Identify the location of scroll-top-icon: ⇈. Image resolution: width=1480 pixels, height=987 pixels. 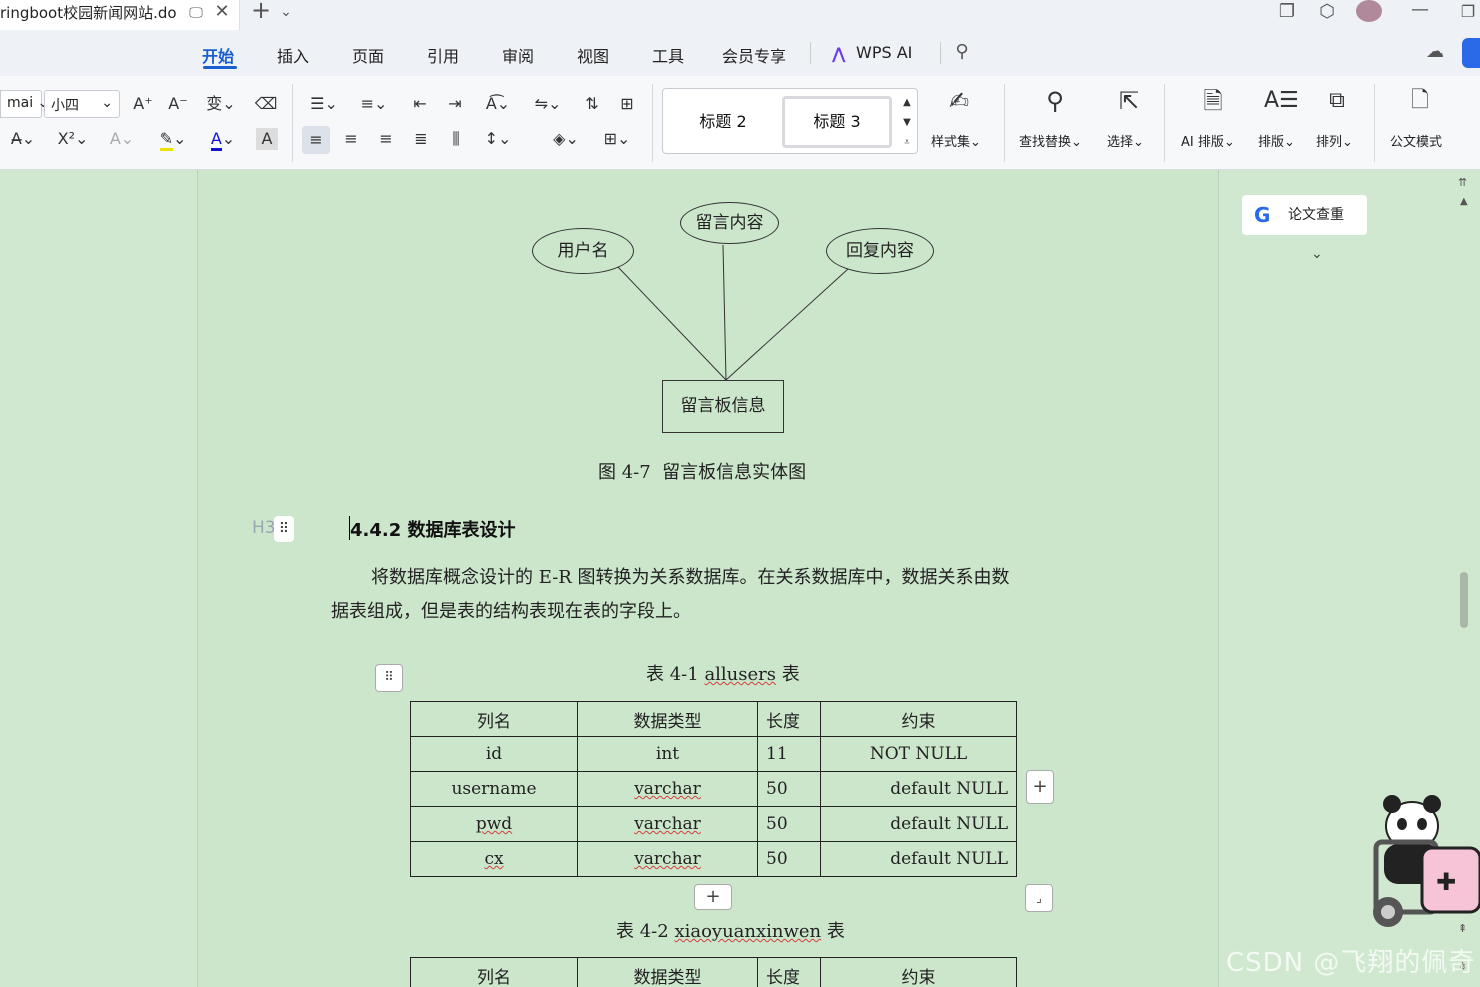
(1462, 182).